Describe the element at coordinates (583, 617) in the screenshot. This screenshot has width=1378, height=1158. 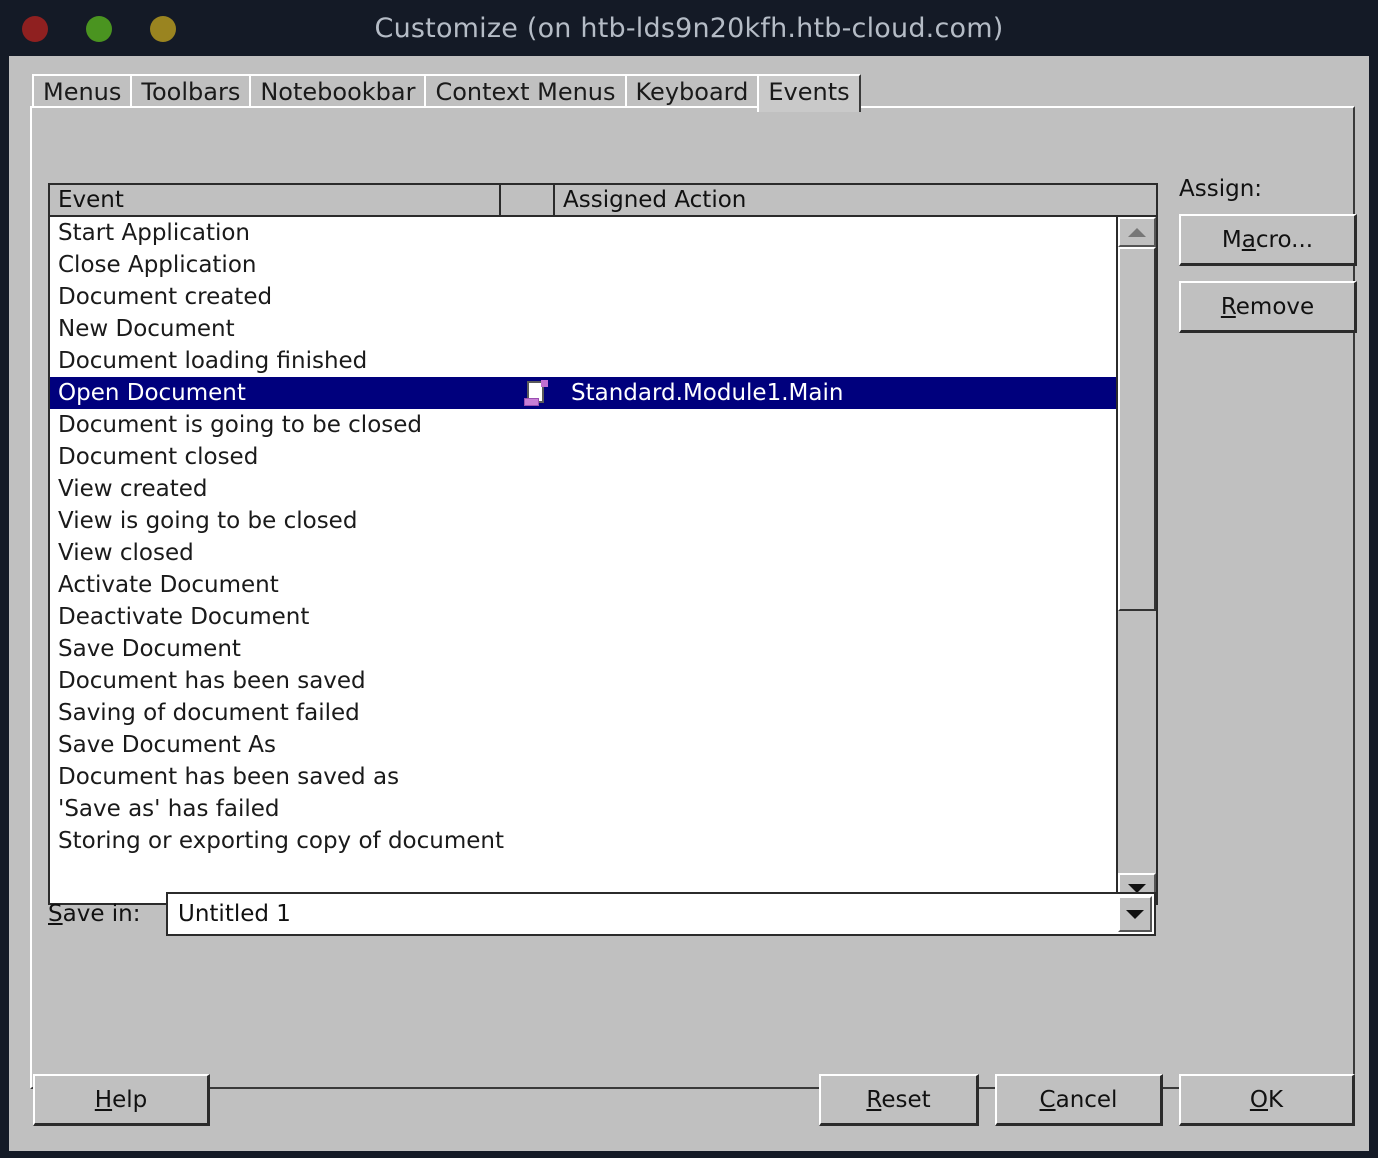
I see `table-row: Deactivate Document` at that location.